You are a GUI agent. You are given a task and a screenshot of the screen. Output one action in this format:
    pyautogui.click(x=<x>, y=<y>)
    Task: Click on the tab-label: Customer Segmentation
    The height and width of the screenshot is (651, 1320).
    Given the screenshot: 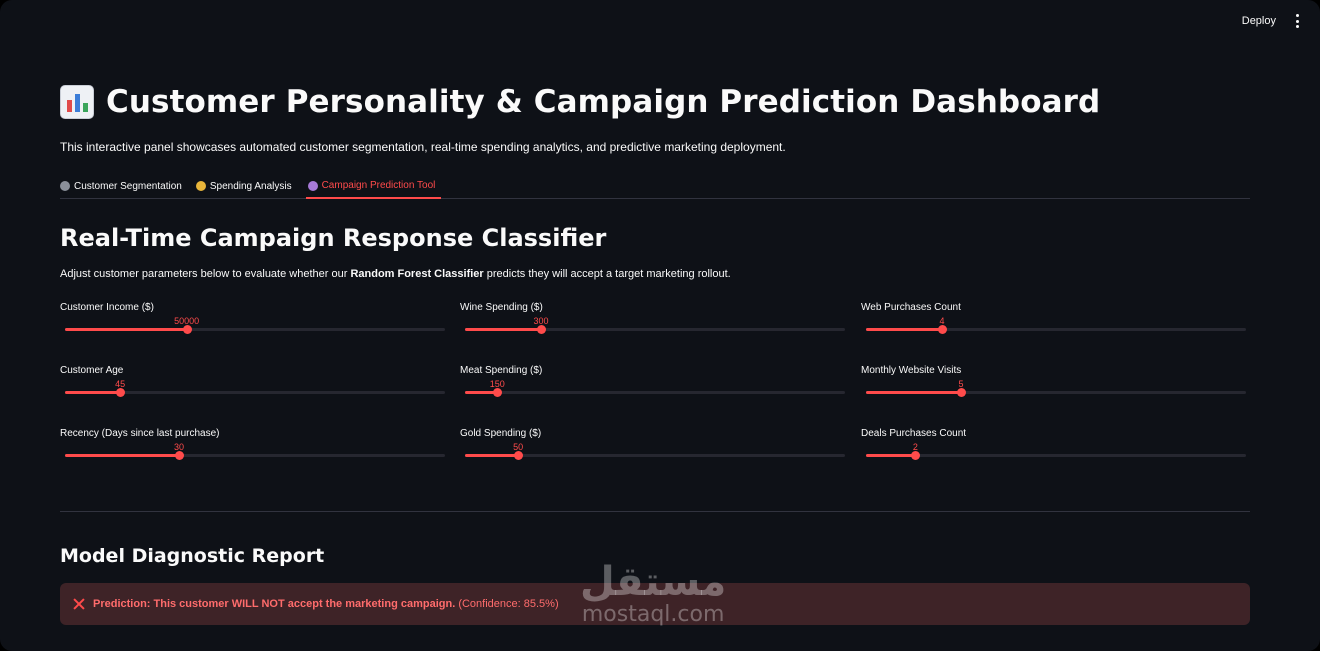 What is the action you would take?
    pyautogui.click(x=128, y=186)
    